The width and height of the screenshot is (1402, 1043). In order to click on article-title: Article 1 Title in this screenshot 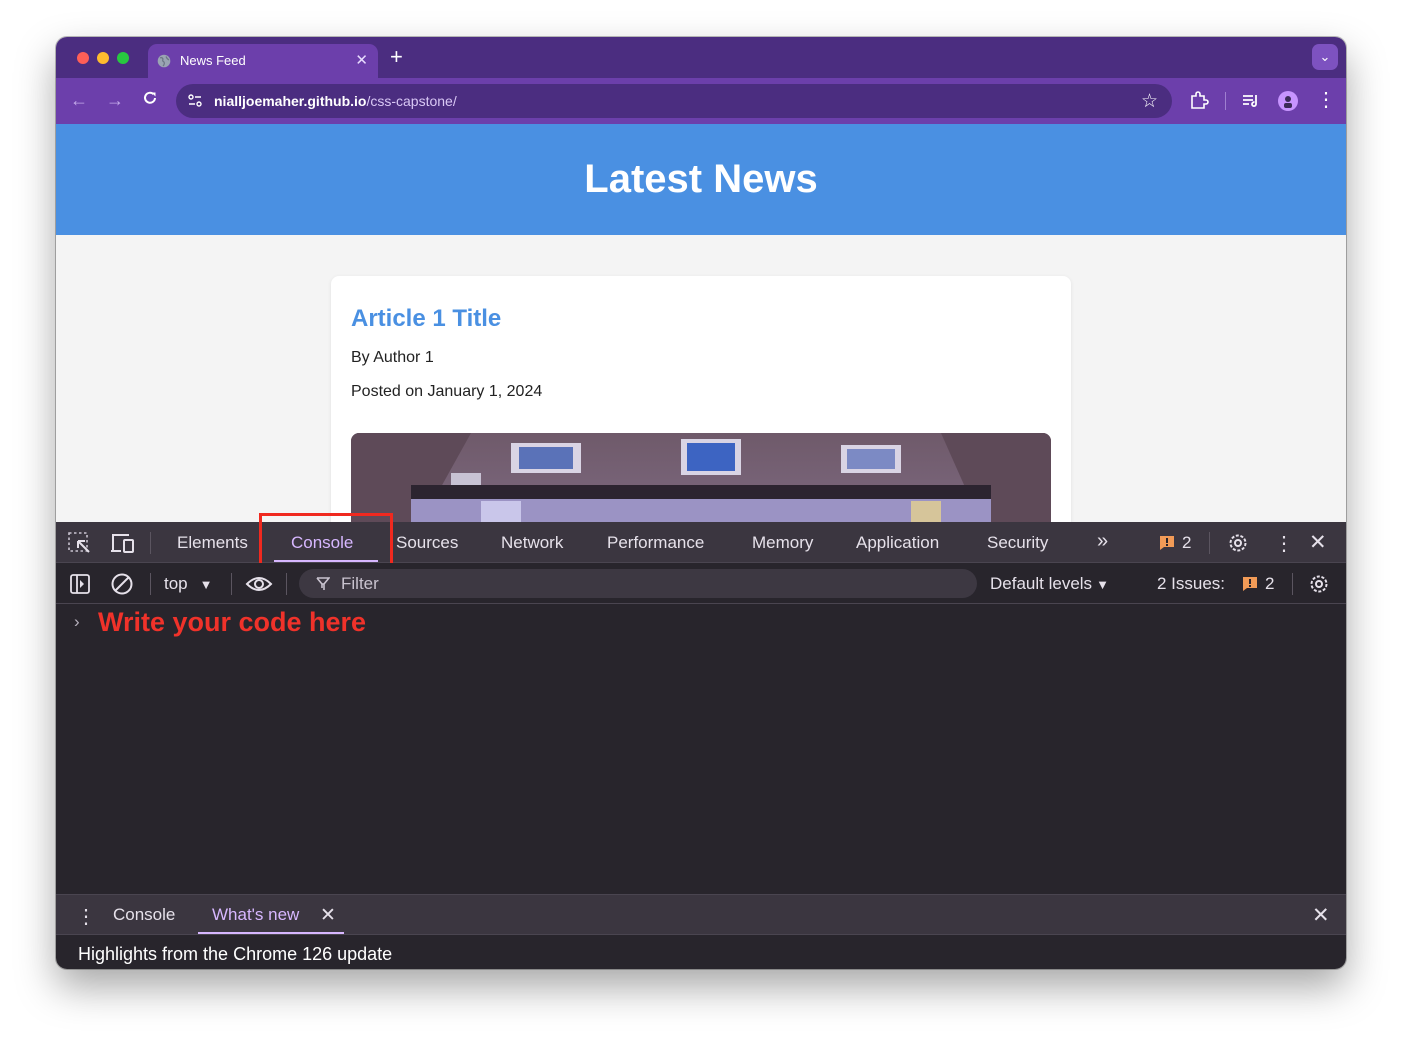, I will do `click(426, 319)`.